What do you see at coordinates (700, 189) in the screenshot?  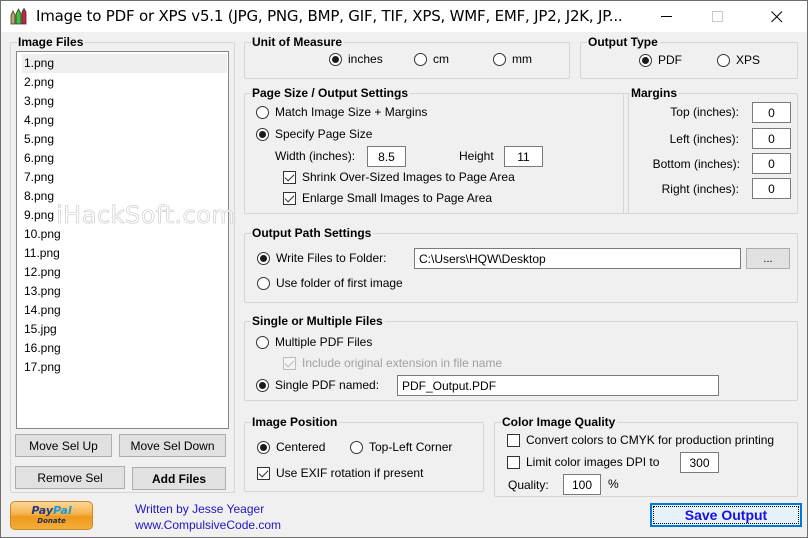 I see `margin-right-label: Right (inches):` at bounding box center [700, 189].